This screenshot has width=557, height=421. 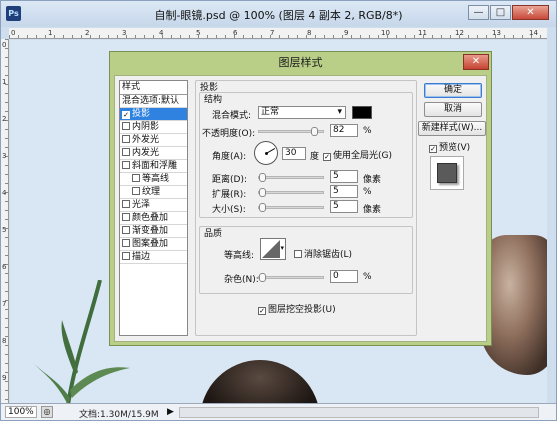 I want to click on style-list-item: 渐变叠加, so click(x=153, y=231).